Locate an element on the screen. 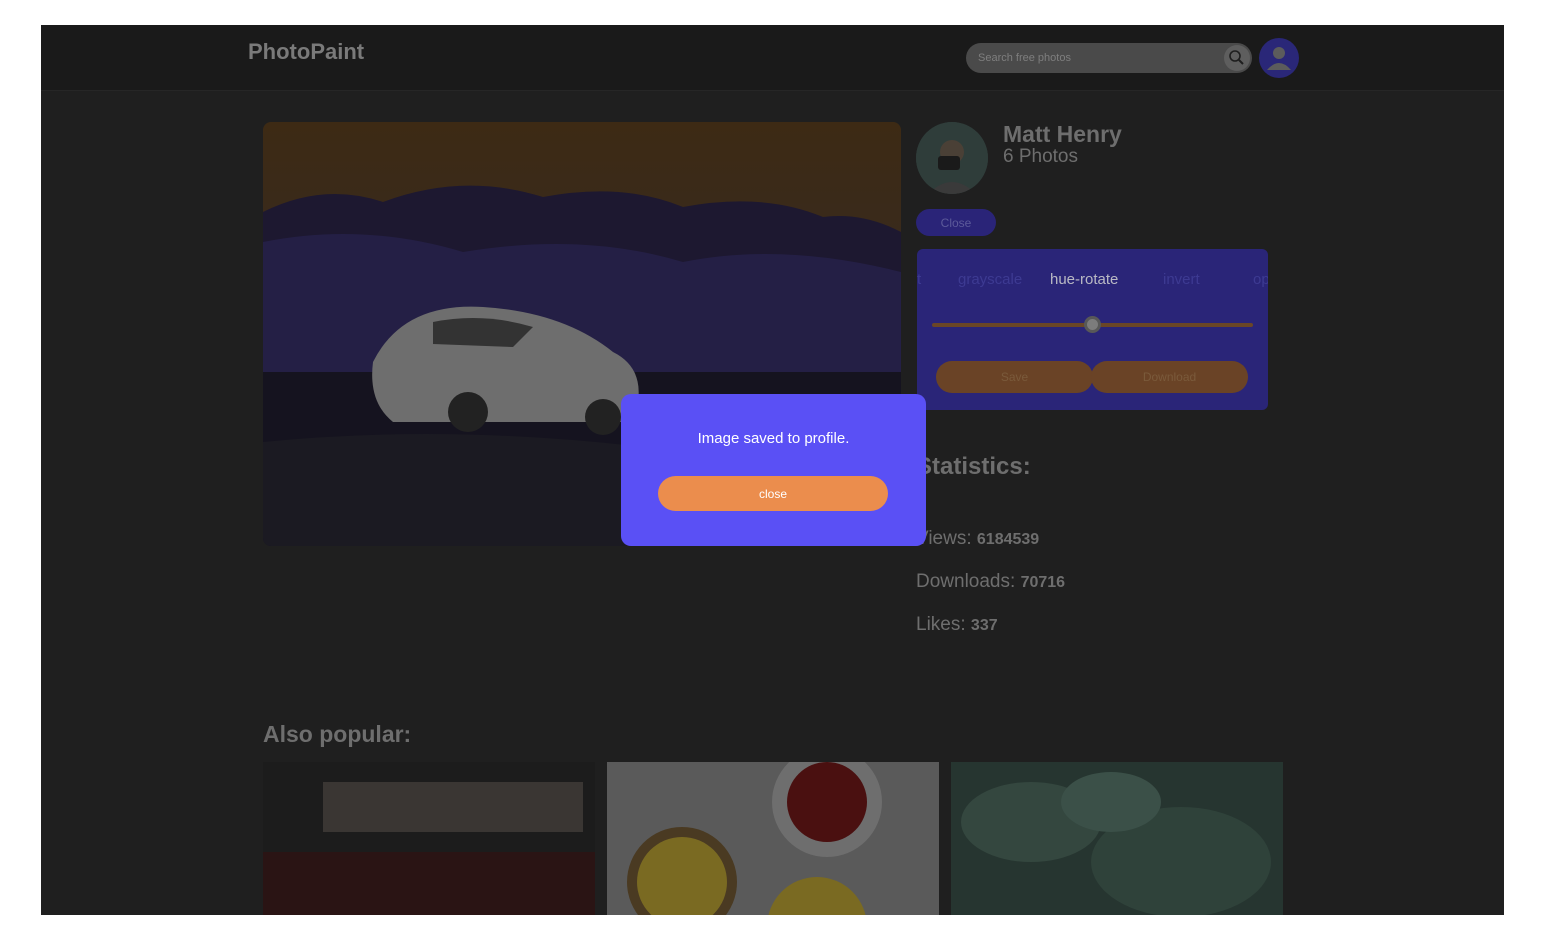 The image size is (1545, 940). likes-stat: Likes: 337 is located at coordinates (957, 625).